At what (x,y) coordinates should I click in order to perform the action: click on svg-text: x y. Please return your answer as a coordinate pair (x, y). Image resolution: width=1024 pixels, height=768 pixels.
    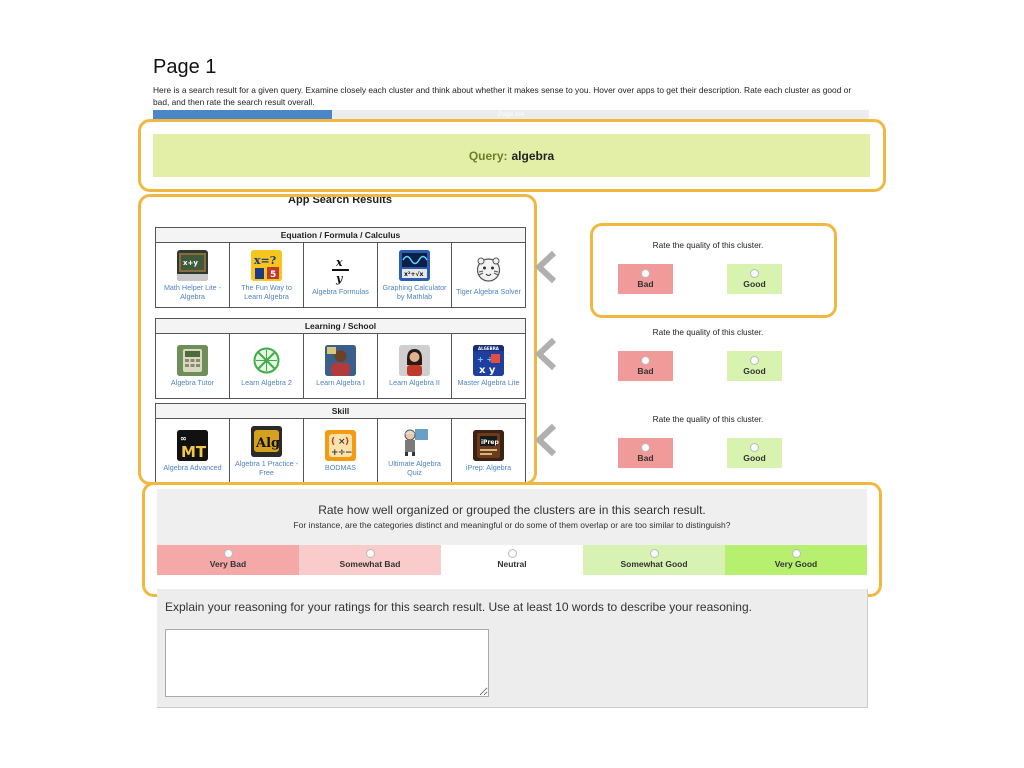
    Looking at the image, I should click on (487, 370).